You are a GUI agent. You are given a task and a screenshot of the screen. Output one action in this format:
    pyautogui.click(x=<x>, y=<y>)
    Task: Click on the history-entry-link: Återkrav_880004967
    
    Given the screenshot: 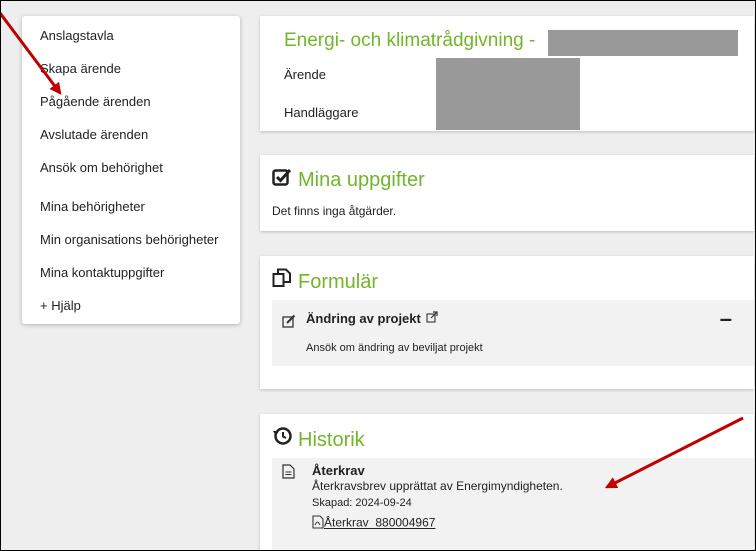 What is the action you would take?
    pyautogui.click(x=373, y=523)
    